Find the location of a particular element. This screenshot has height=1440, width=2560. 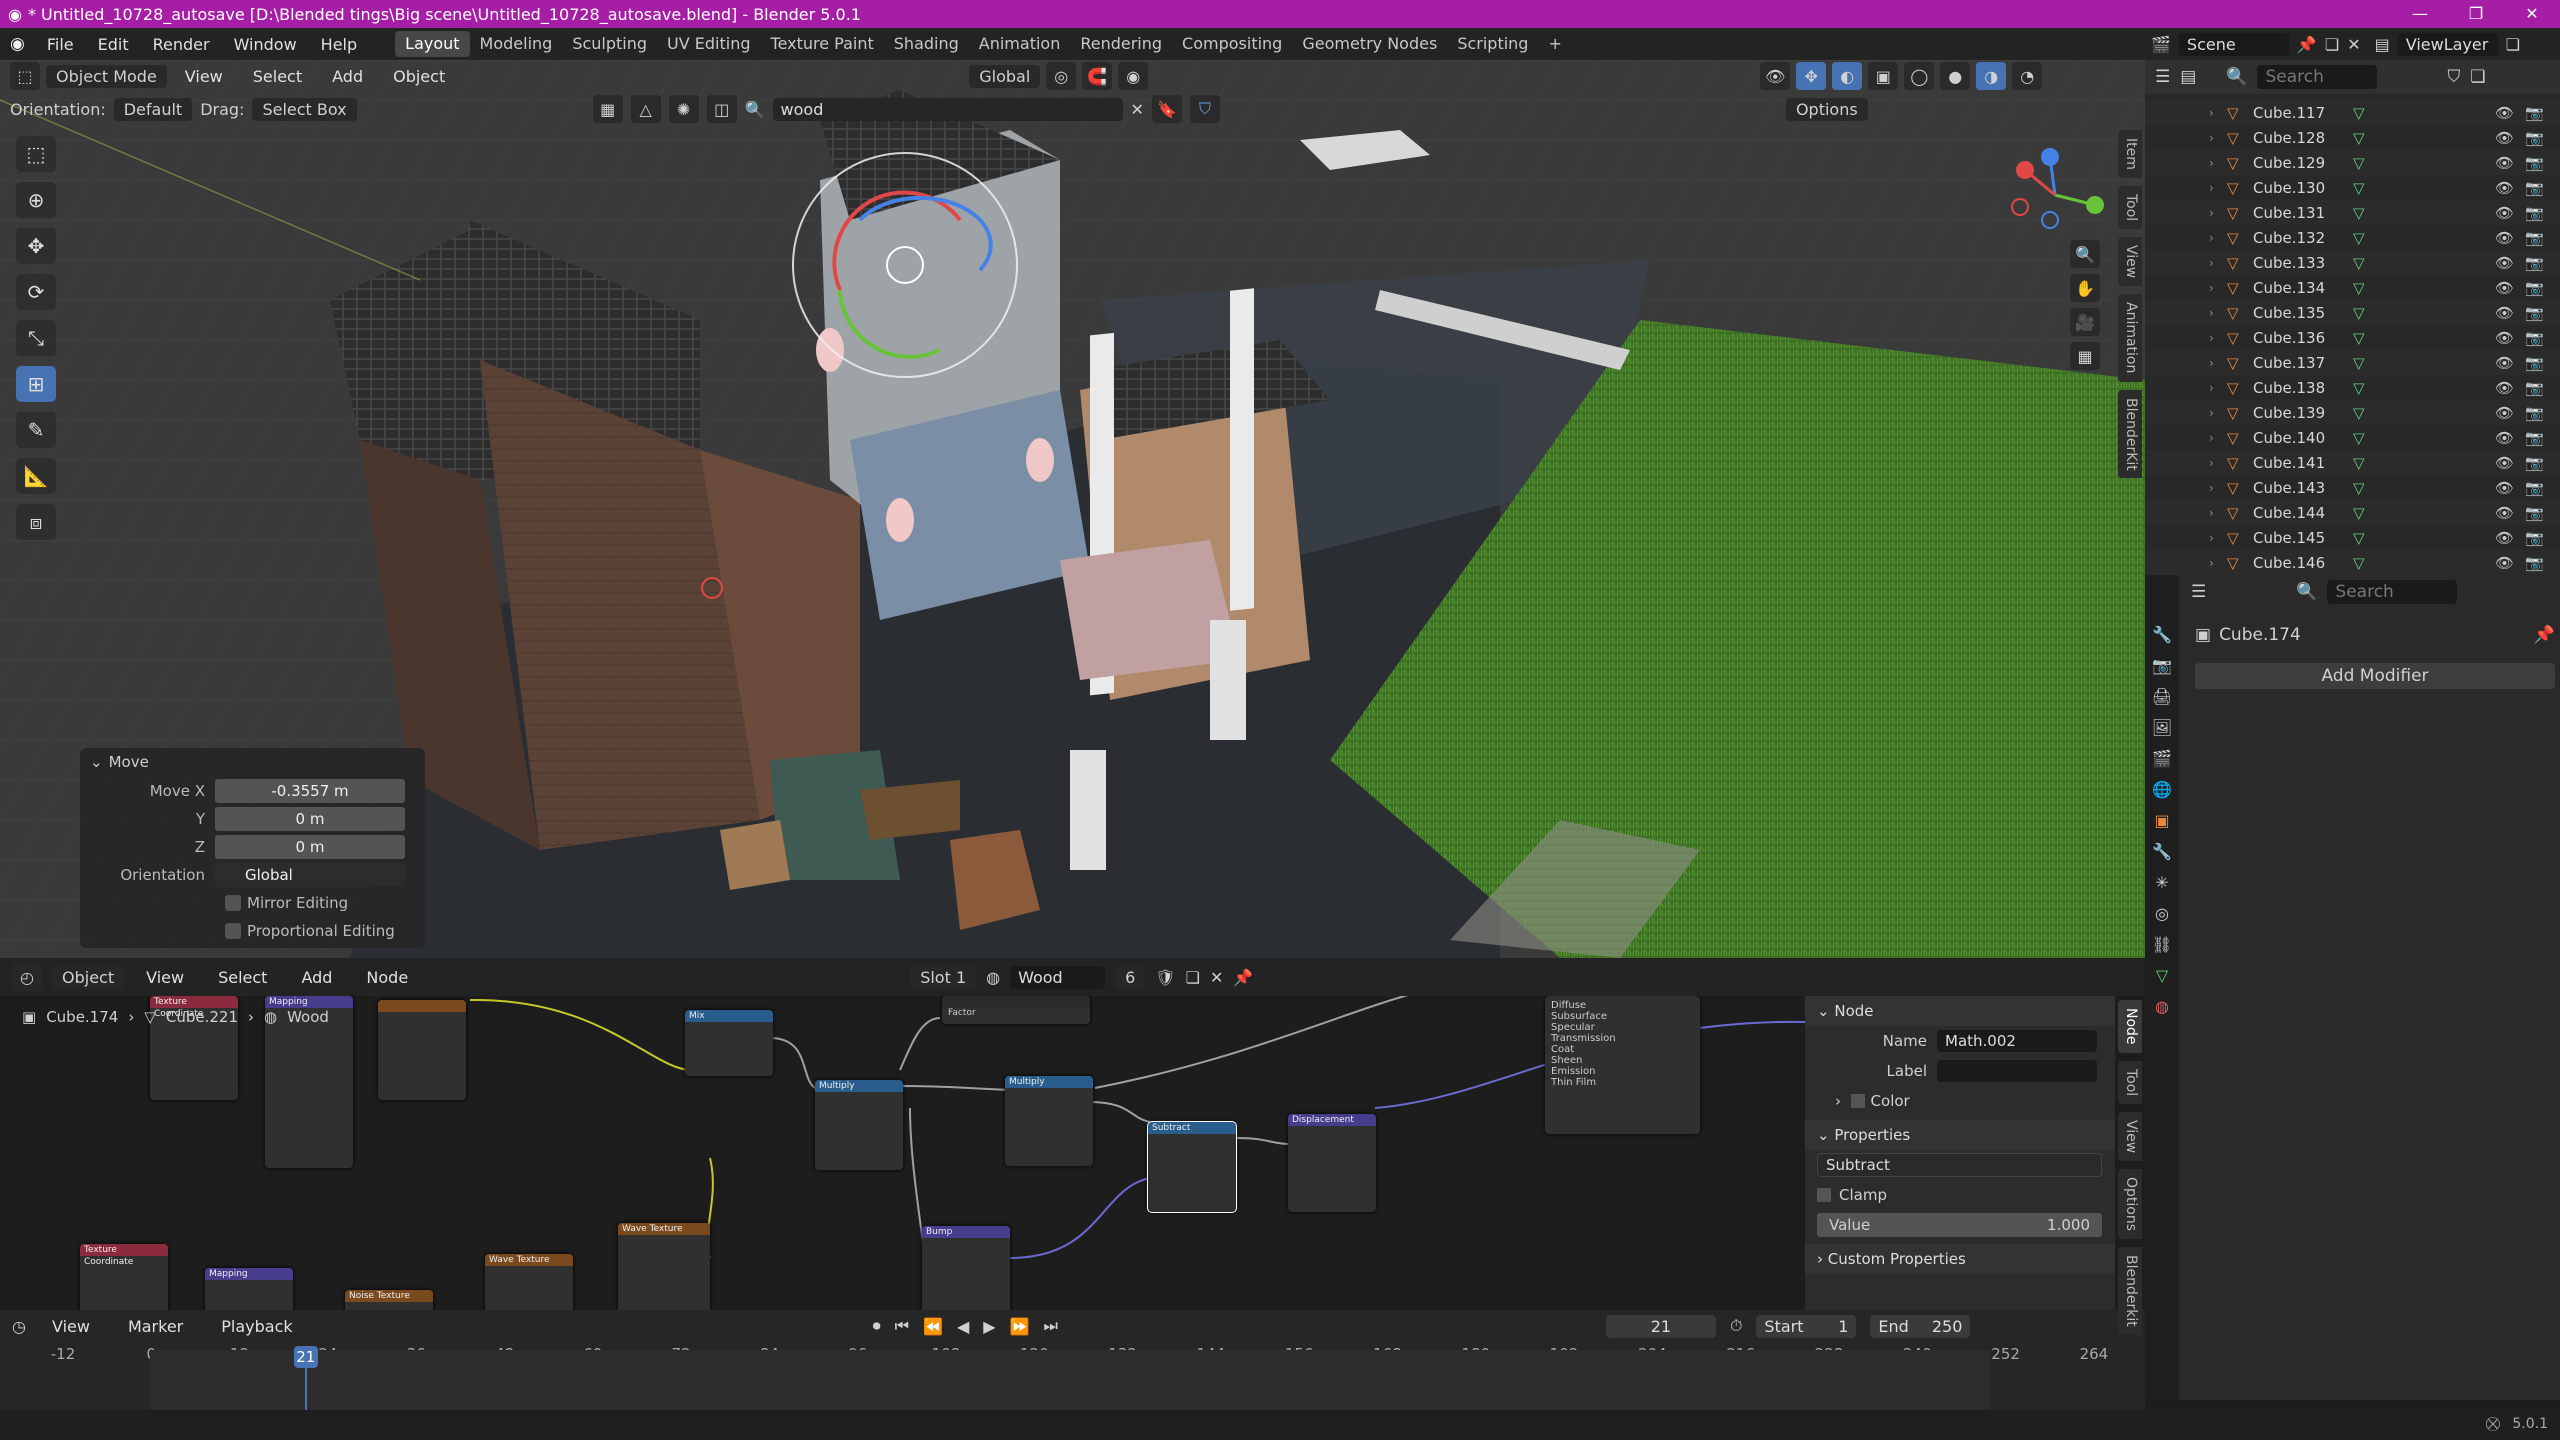

rotate-tool-icon: ⟳ is located at coordinates (36, 292).